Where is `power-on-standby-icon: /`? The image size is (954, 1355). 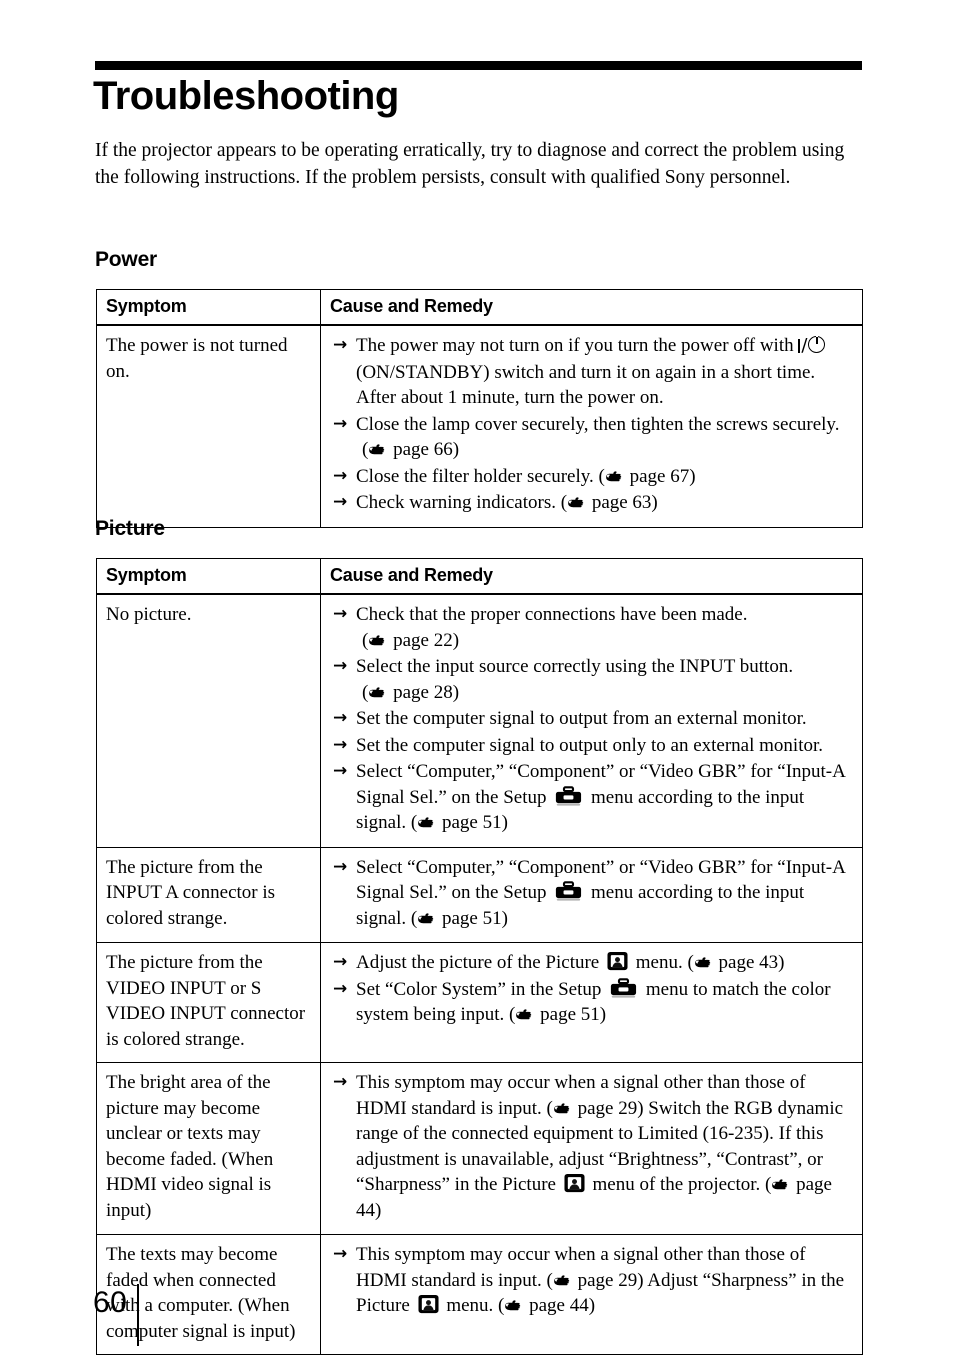
power-on-standby-icon: / is located at coordinates (812, 346).